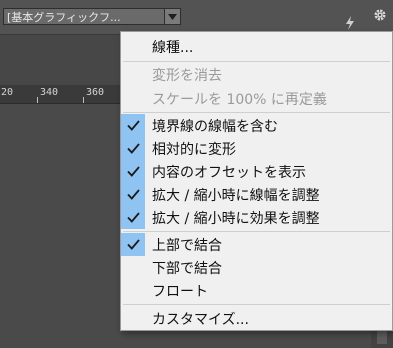 This screenshot has height=348, width=393. I want to click on gear-icon, so click(380, 15).